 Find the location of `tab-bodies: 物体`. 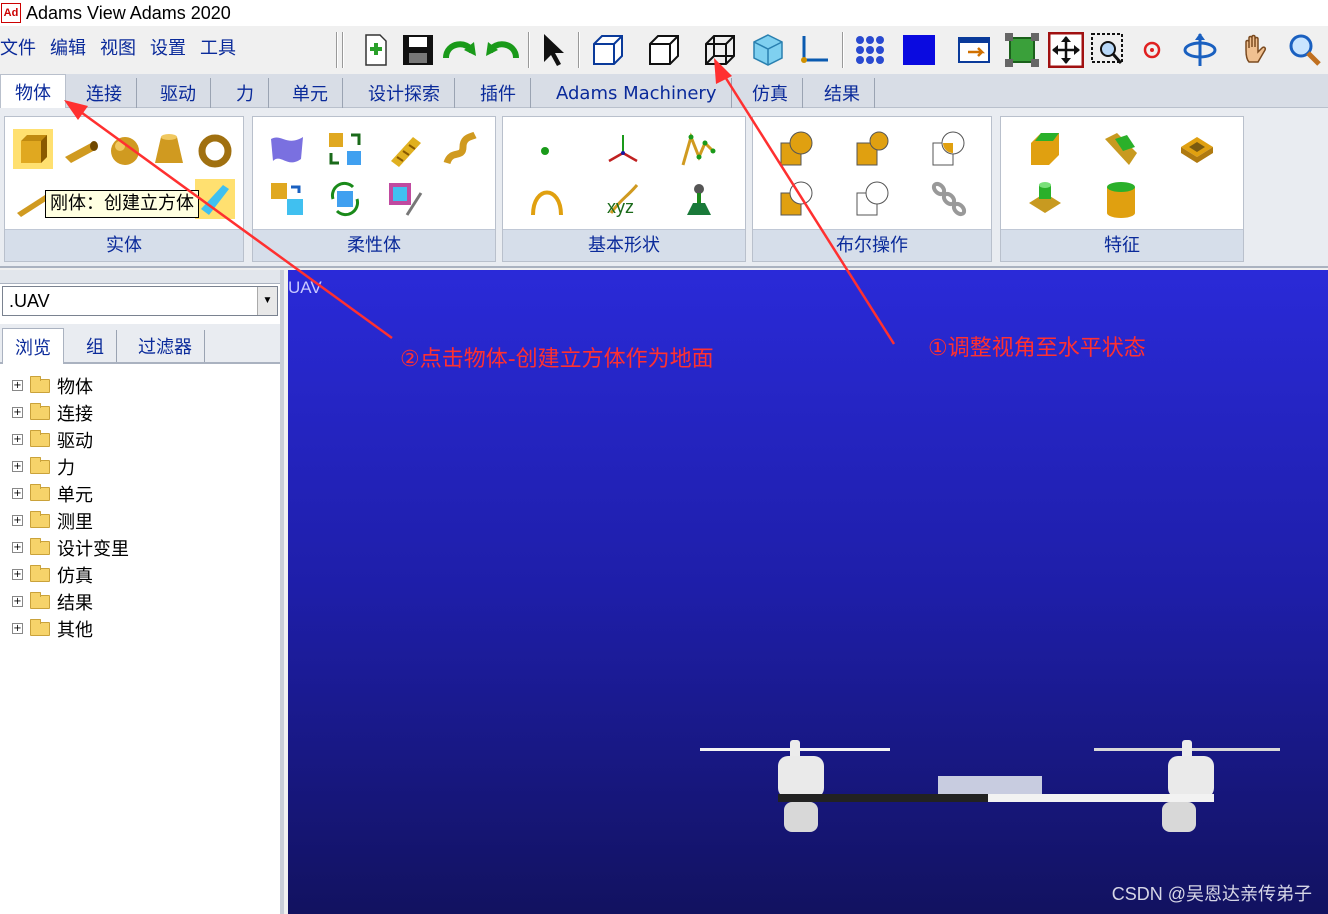

tab-bodies: 物体 is located at coordinates (33, 91).